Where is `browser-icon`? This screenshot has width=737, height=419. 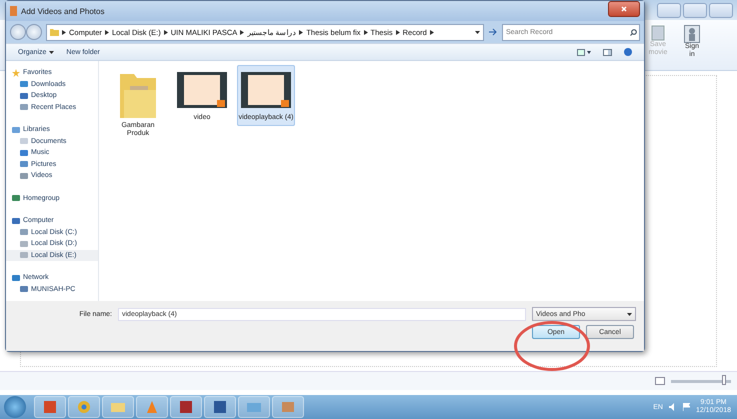 browser-icon is located at coordinates (84, 407).